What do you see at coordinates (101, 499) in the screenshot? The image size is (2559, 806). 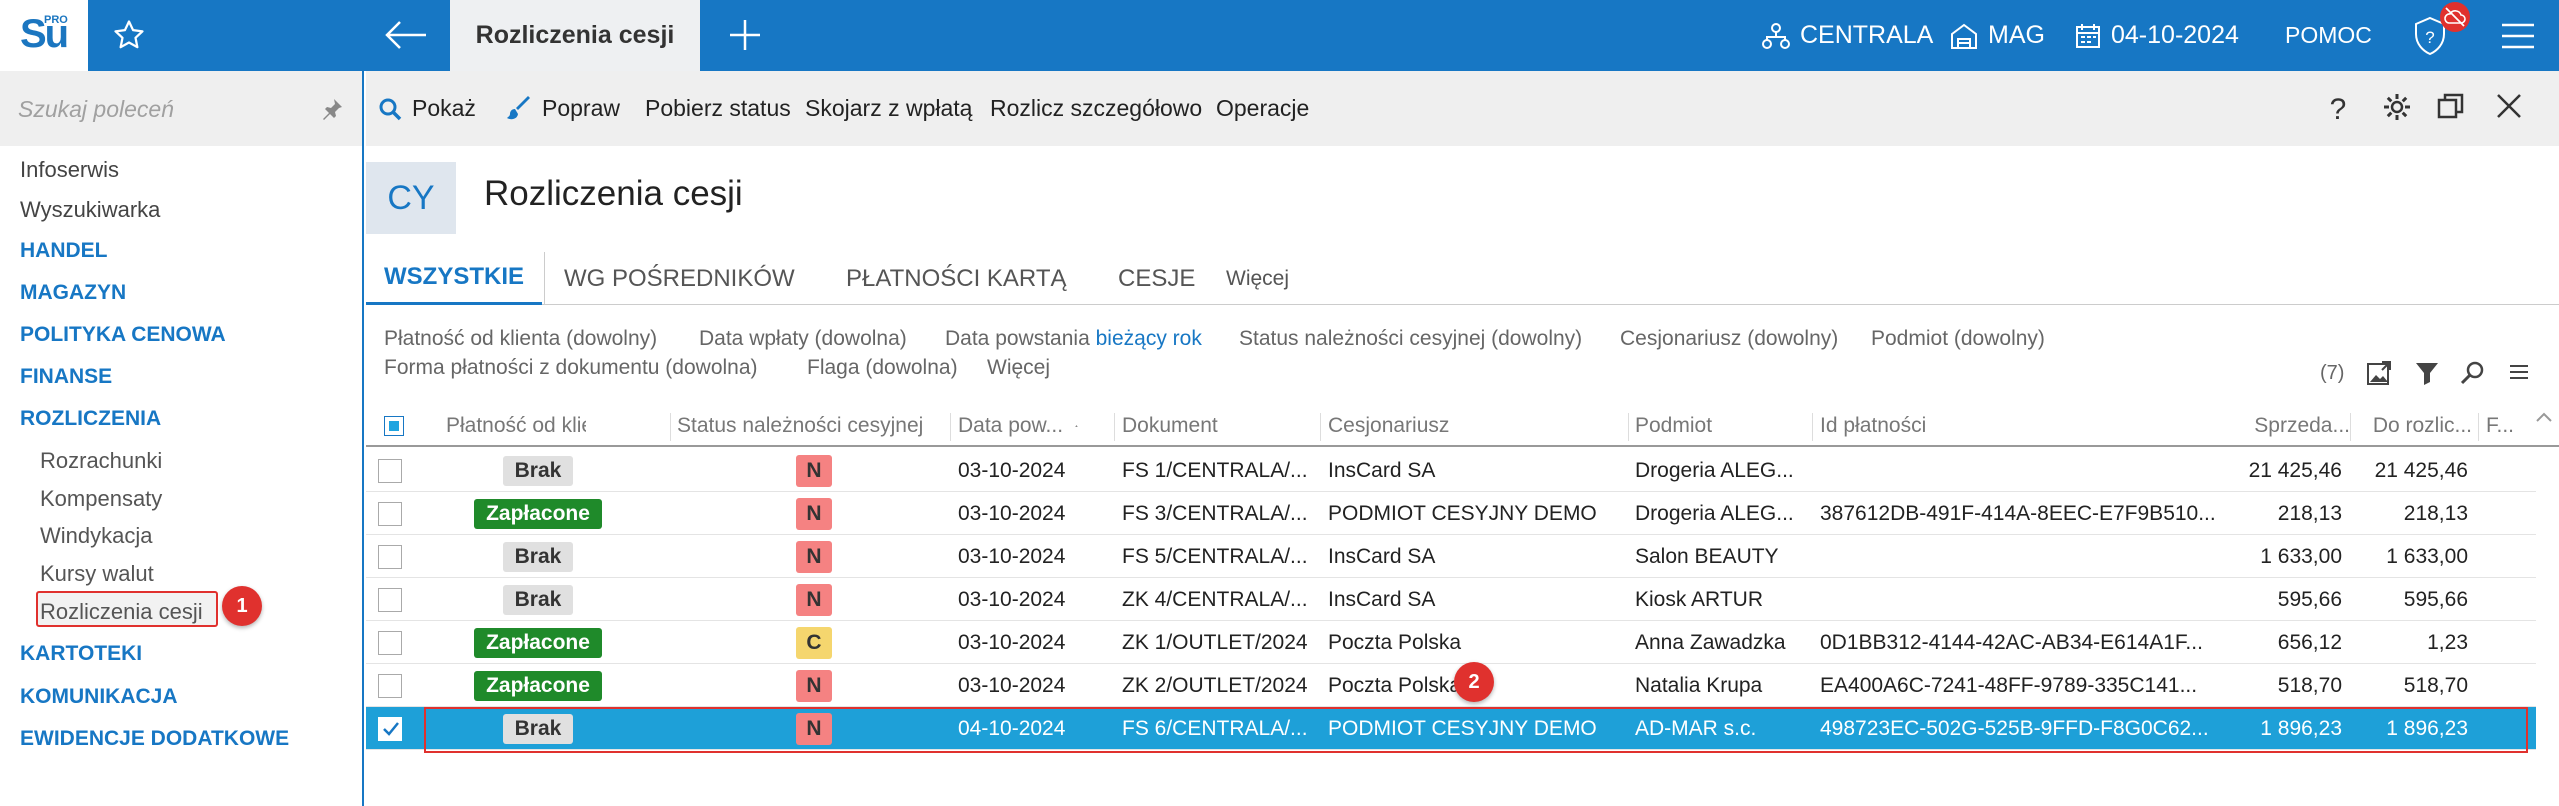 I see `sidebar-item: Kompensaty` at bounding box center [101, 499].